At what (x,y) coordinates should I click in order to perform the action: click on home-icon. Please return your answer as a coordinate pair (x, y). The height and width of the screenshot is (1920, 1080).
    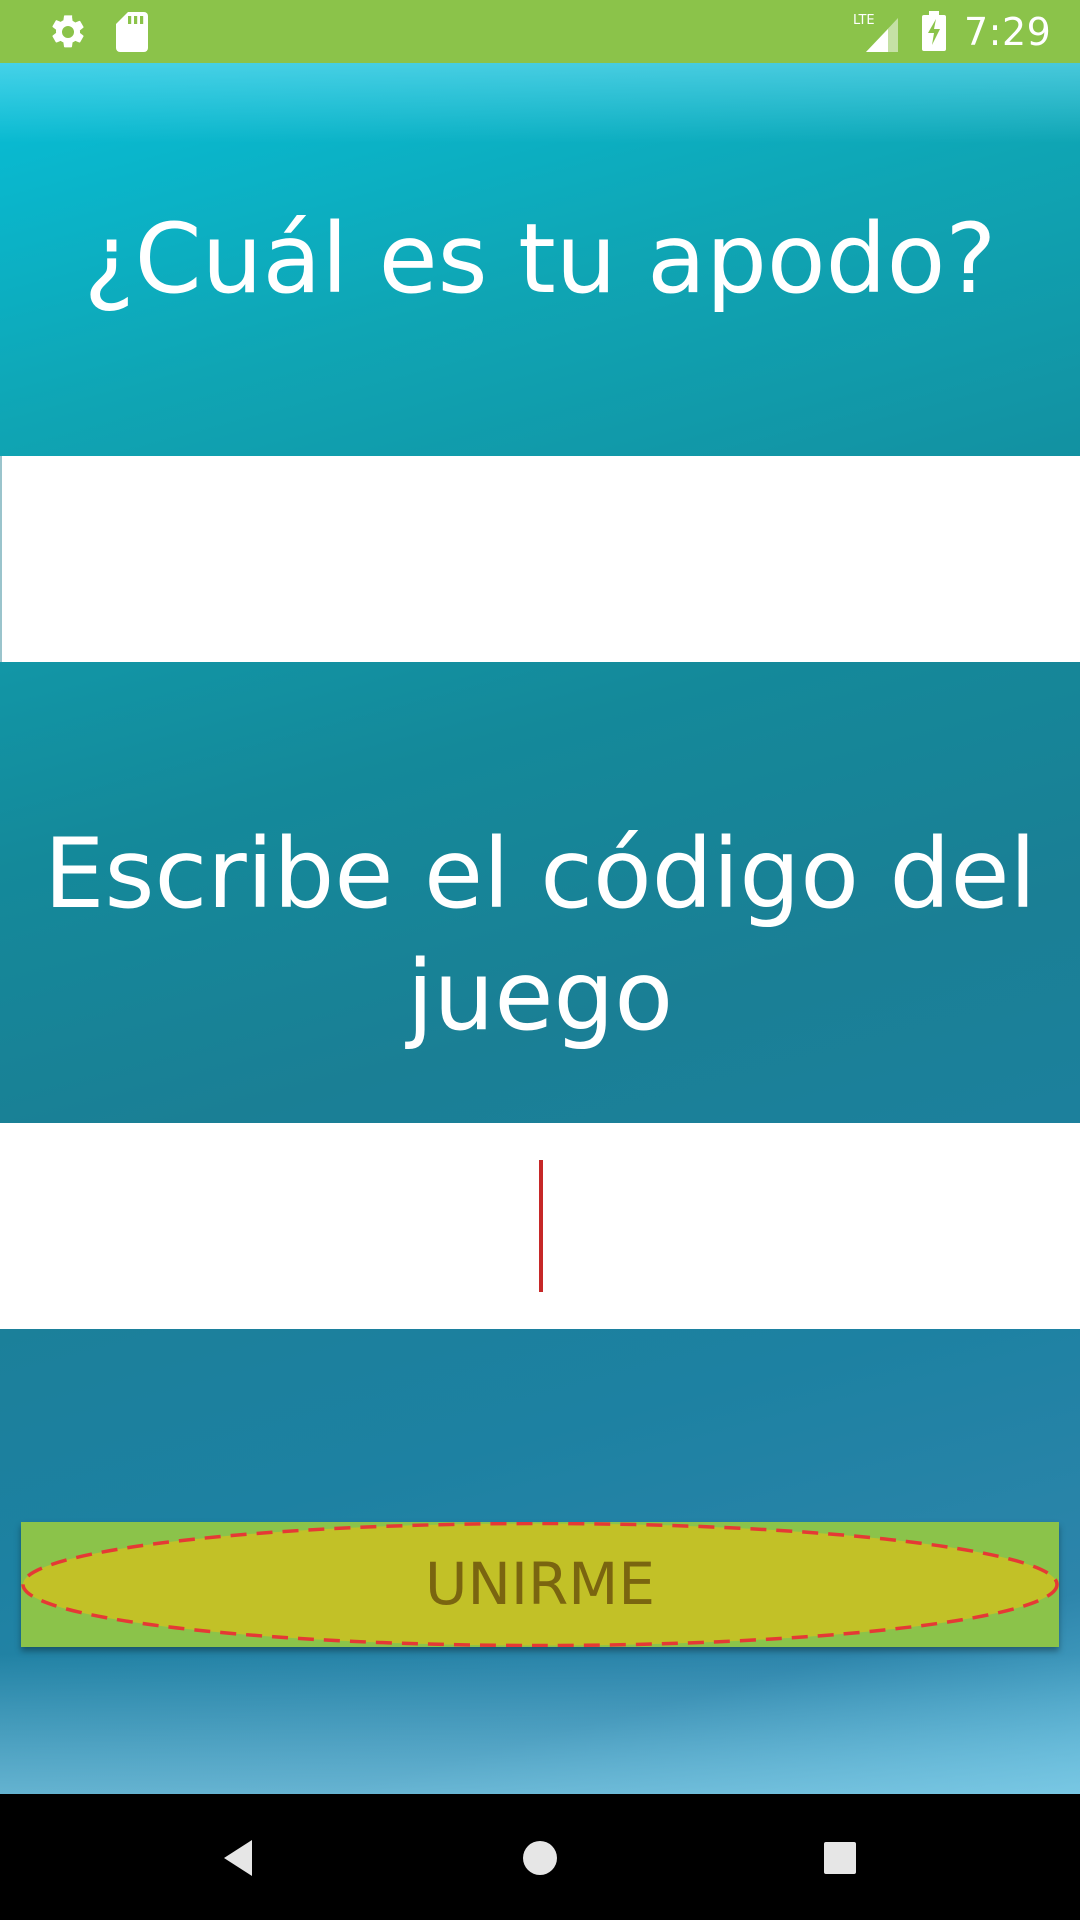
    Looking at the image, I should click on (540, 1858).